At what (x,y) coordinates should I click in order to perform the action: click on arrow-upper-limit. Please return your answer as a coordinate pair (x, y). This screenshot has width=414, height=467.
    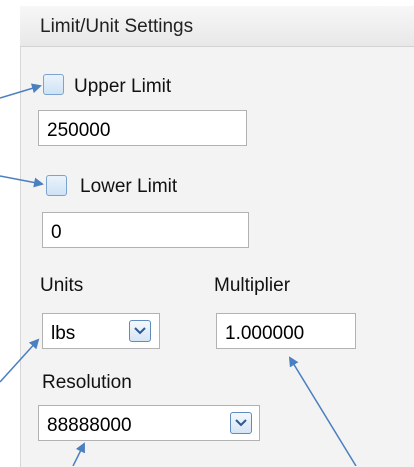
    Looking at the image, I should click on (21, 91).